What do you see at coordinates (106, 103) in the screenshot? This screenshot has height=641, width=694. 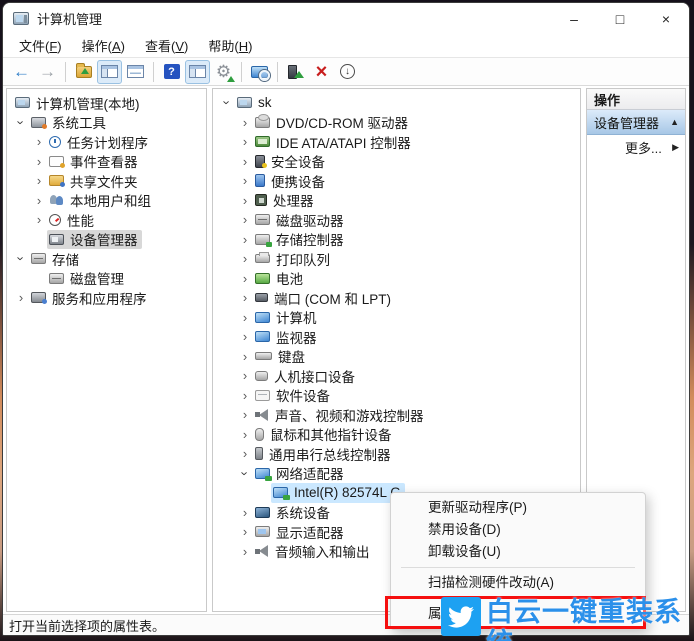 I see `tree-item-computer-management-local: 计算机管理(本地)` at bounding box center [106, 103].